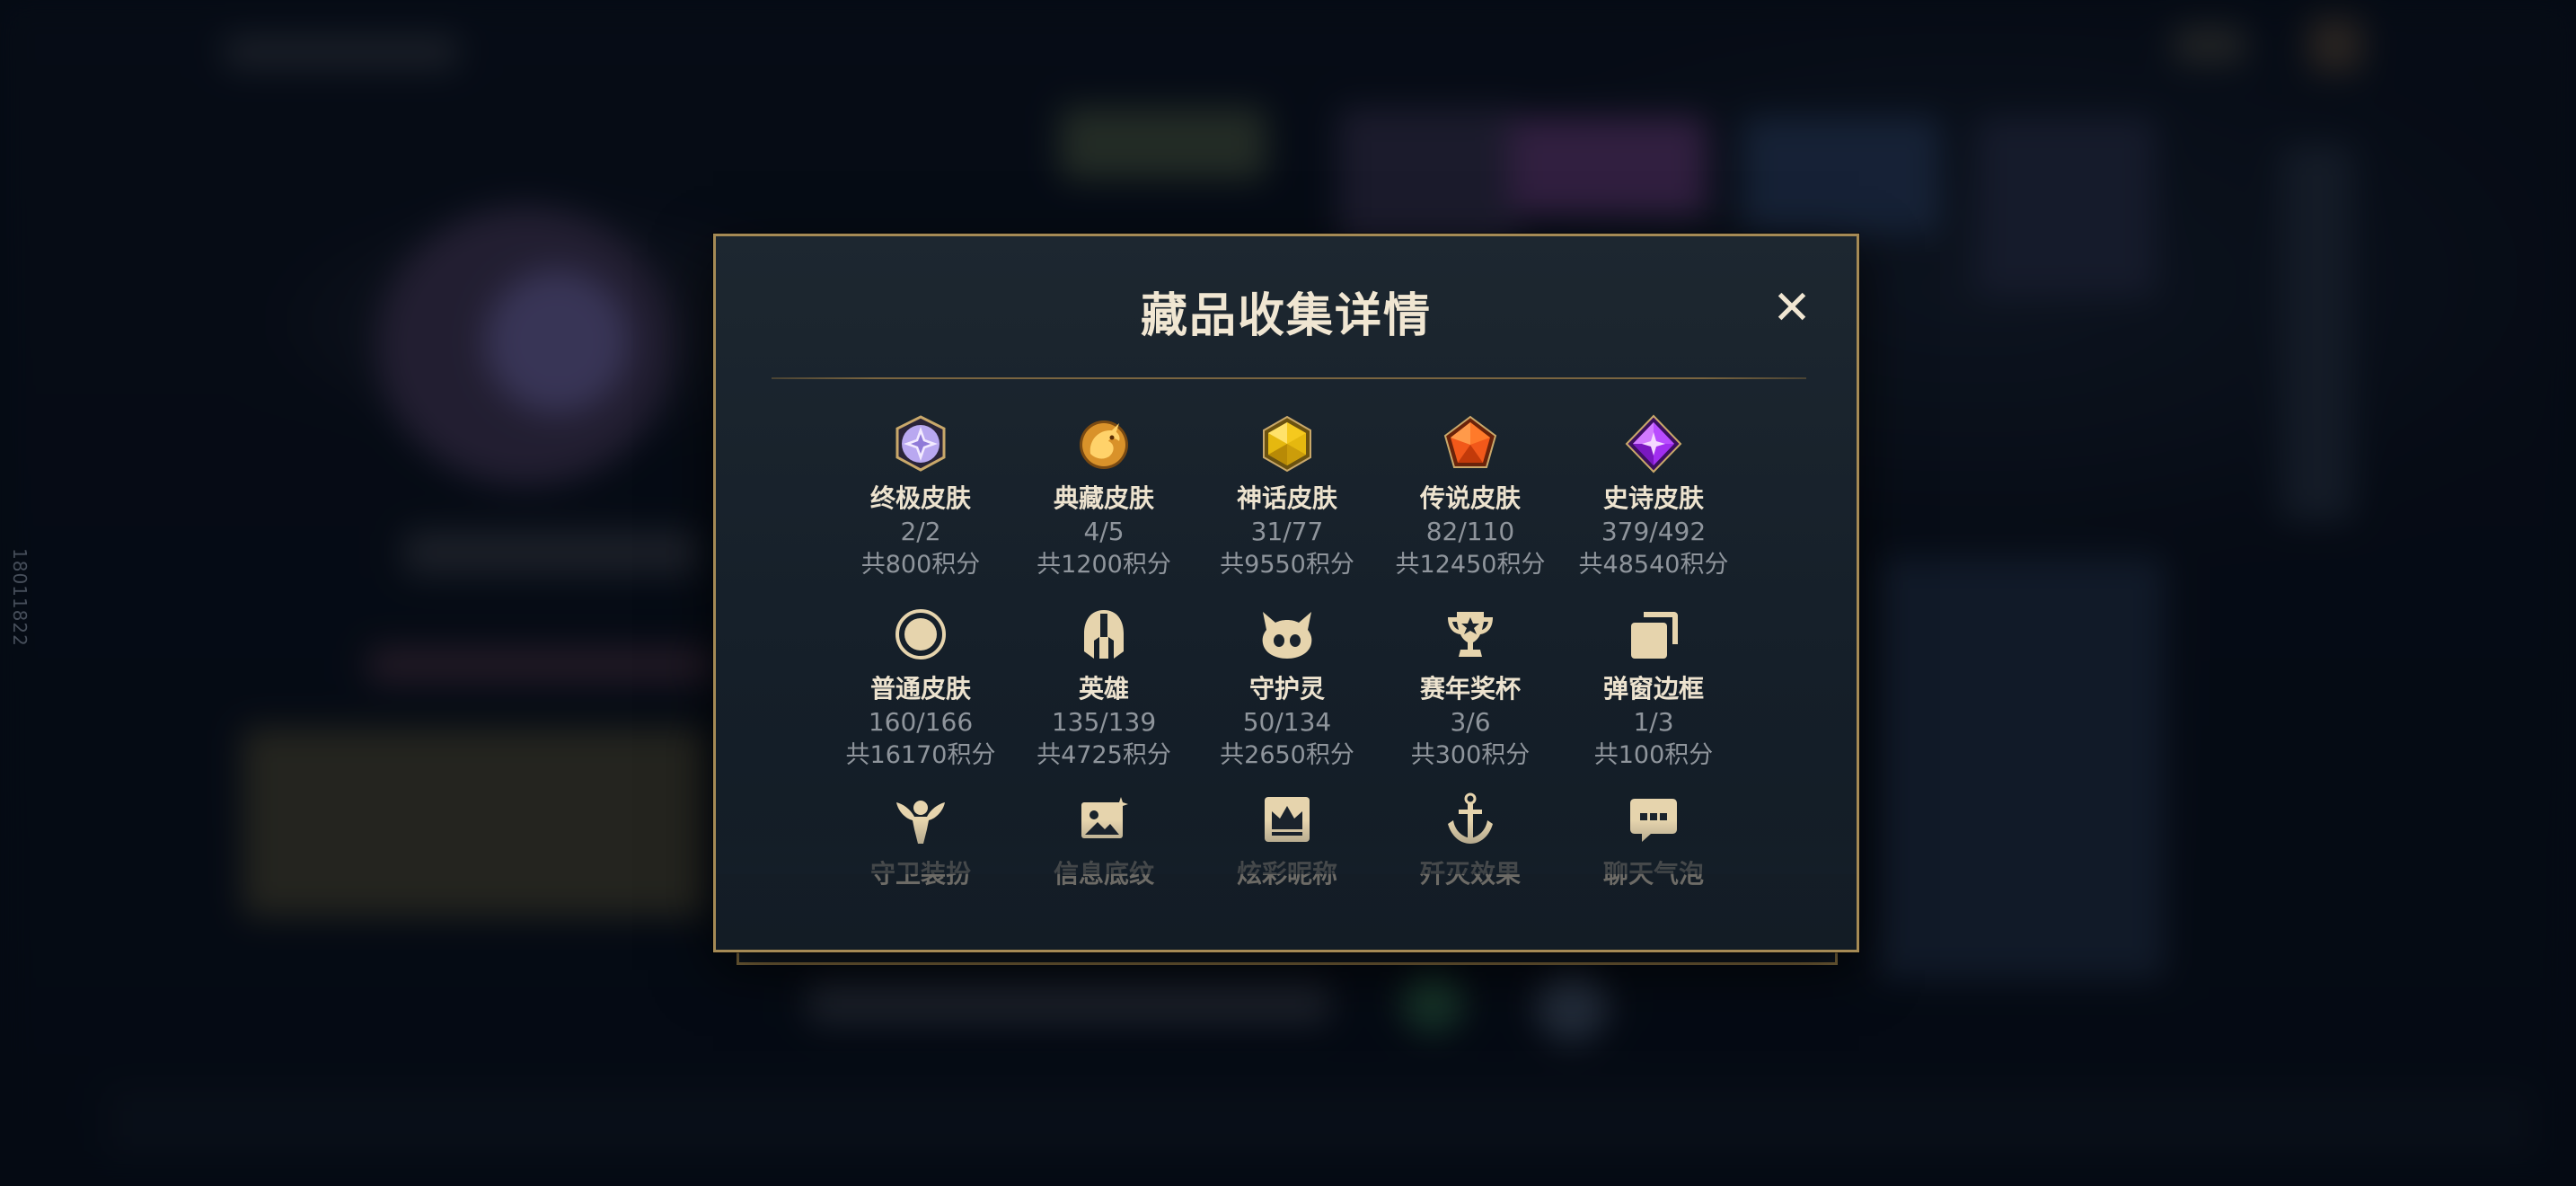 Image resolution: width=2576 pixels, height=1186 pixels. I want to click on category-points: 共48540积分, so click(1653, 565).